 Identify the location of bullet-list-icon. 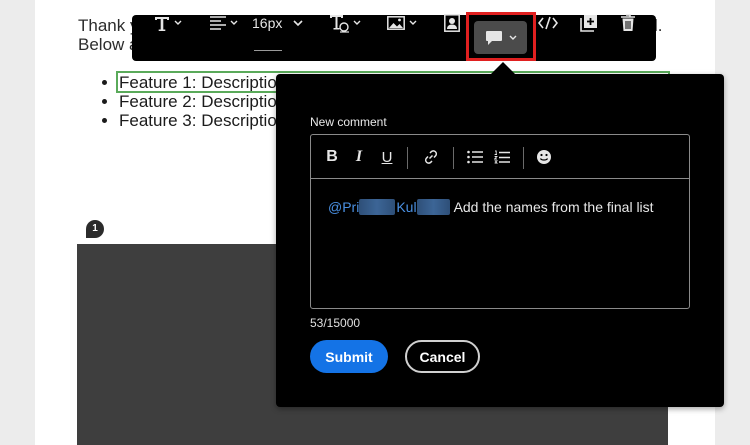
(475, 157).